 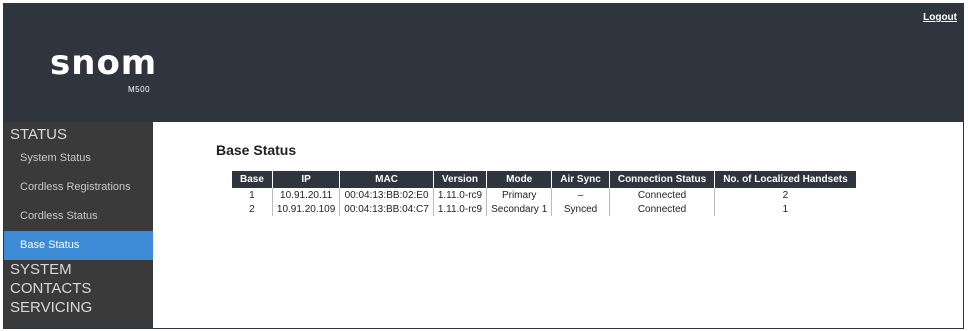 I want to click on cell-ip: 10.91.20.11, so click(x=306, y=195).